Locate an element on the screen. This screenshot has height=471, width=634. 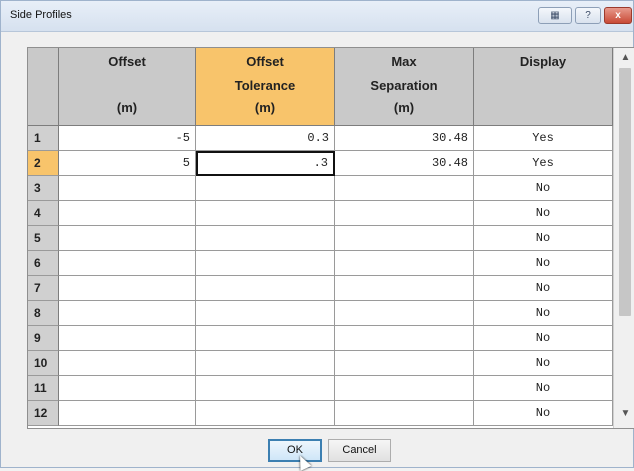
row-header: 6 is located at coordinates (43, 263).